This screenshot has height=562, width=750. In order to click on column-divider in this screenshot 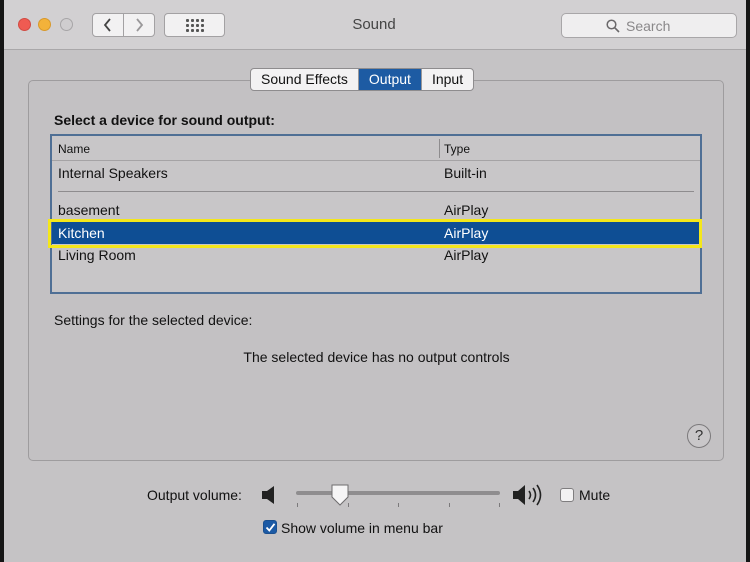, I will do `click(439, 148)`.